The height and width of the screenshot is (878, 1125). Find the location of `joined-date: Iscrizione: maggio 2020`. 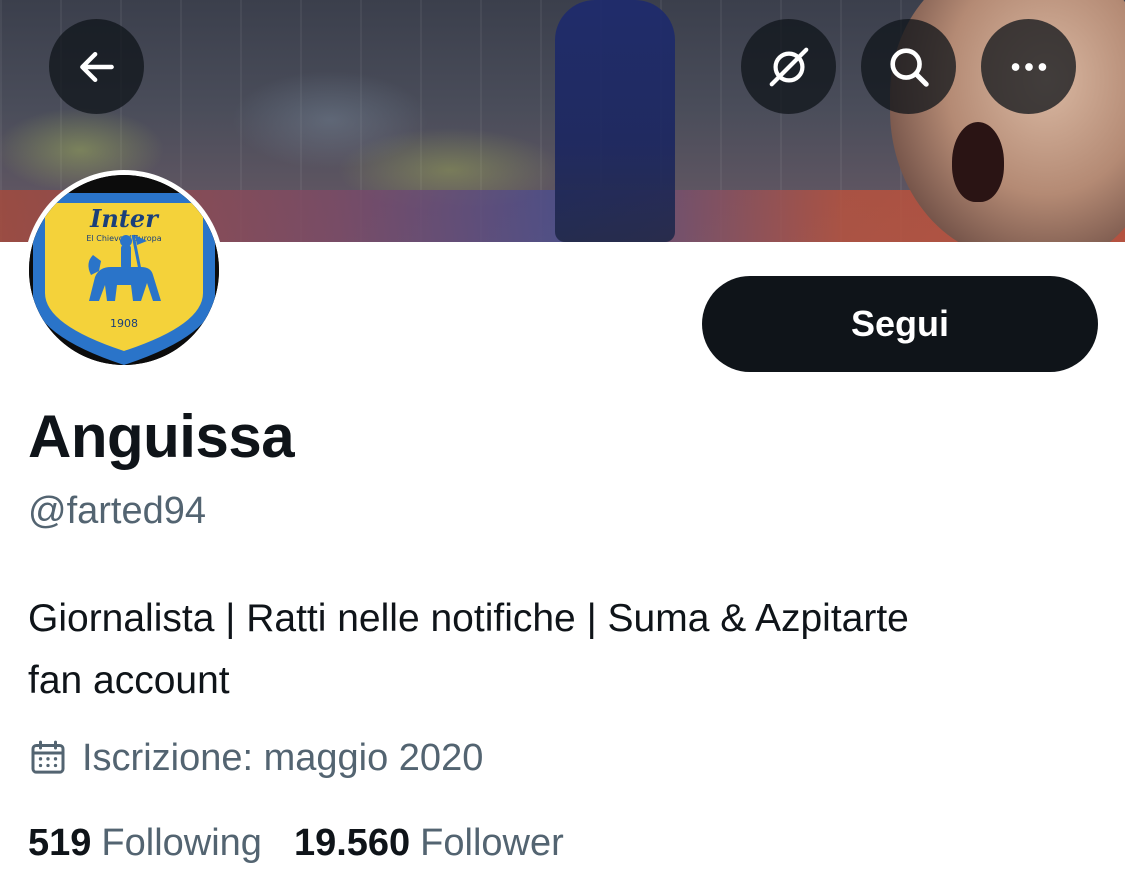

joined-date: Iscrizione: maggio 2020 is located at coordinates (255, 758).